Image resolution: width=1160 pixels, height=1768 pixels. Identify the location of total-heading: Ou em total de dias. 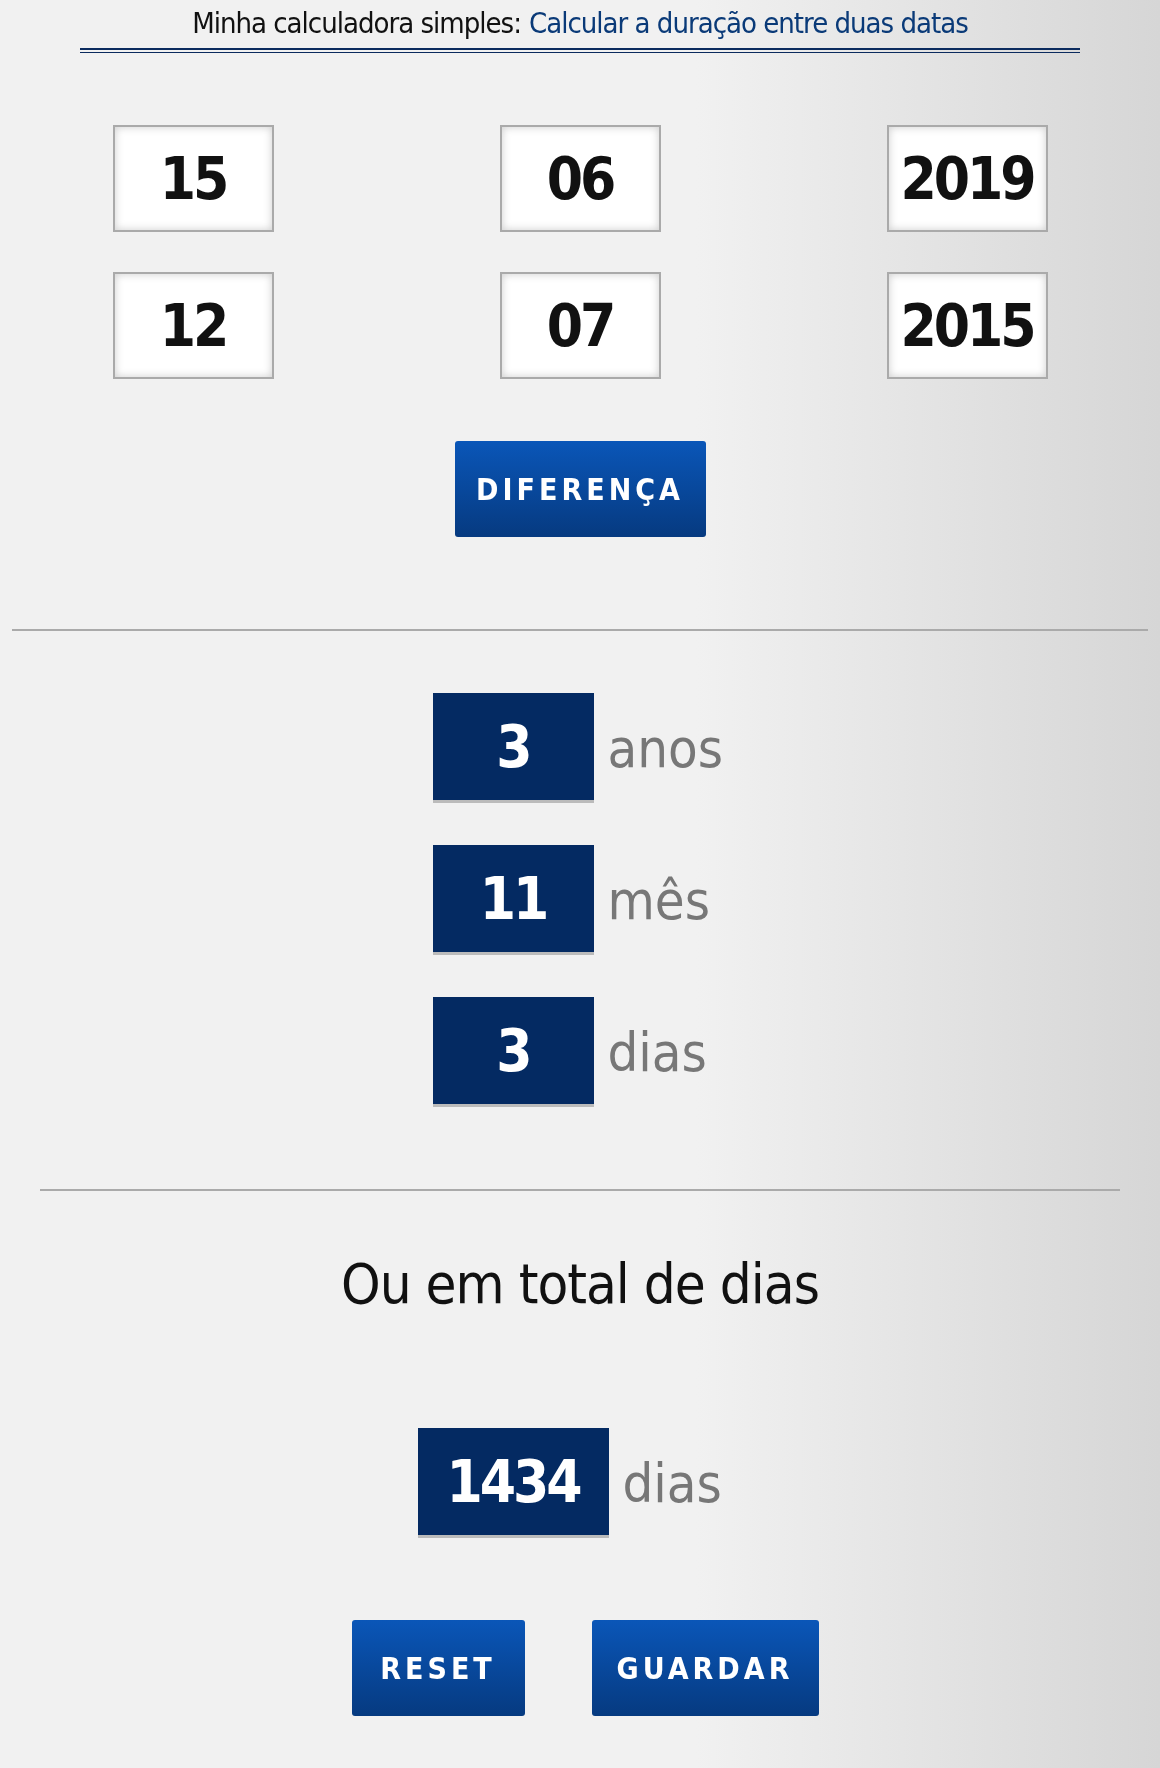
(580, 1283).